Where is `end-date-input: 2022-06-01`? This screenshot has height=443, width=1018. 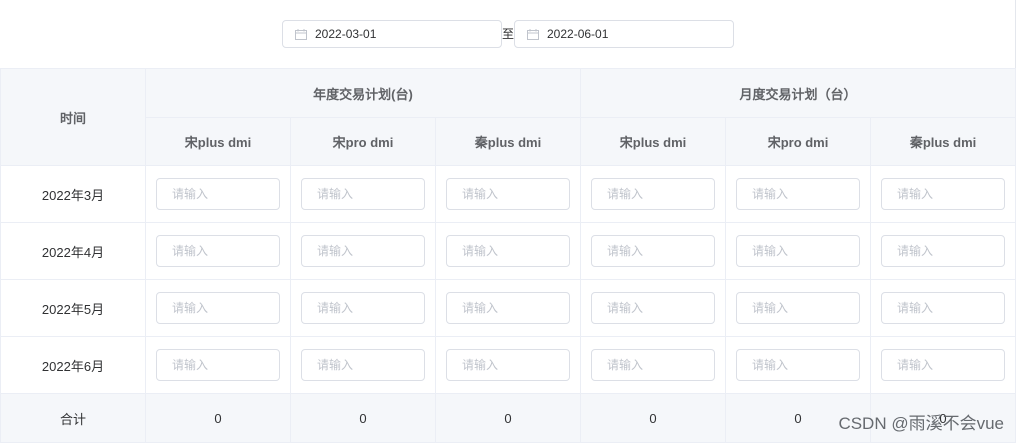
end-date-input: 2022-06-01 is located at coordinates (624, 34).